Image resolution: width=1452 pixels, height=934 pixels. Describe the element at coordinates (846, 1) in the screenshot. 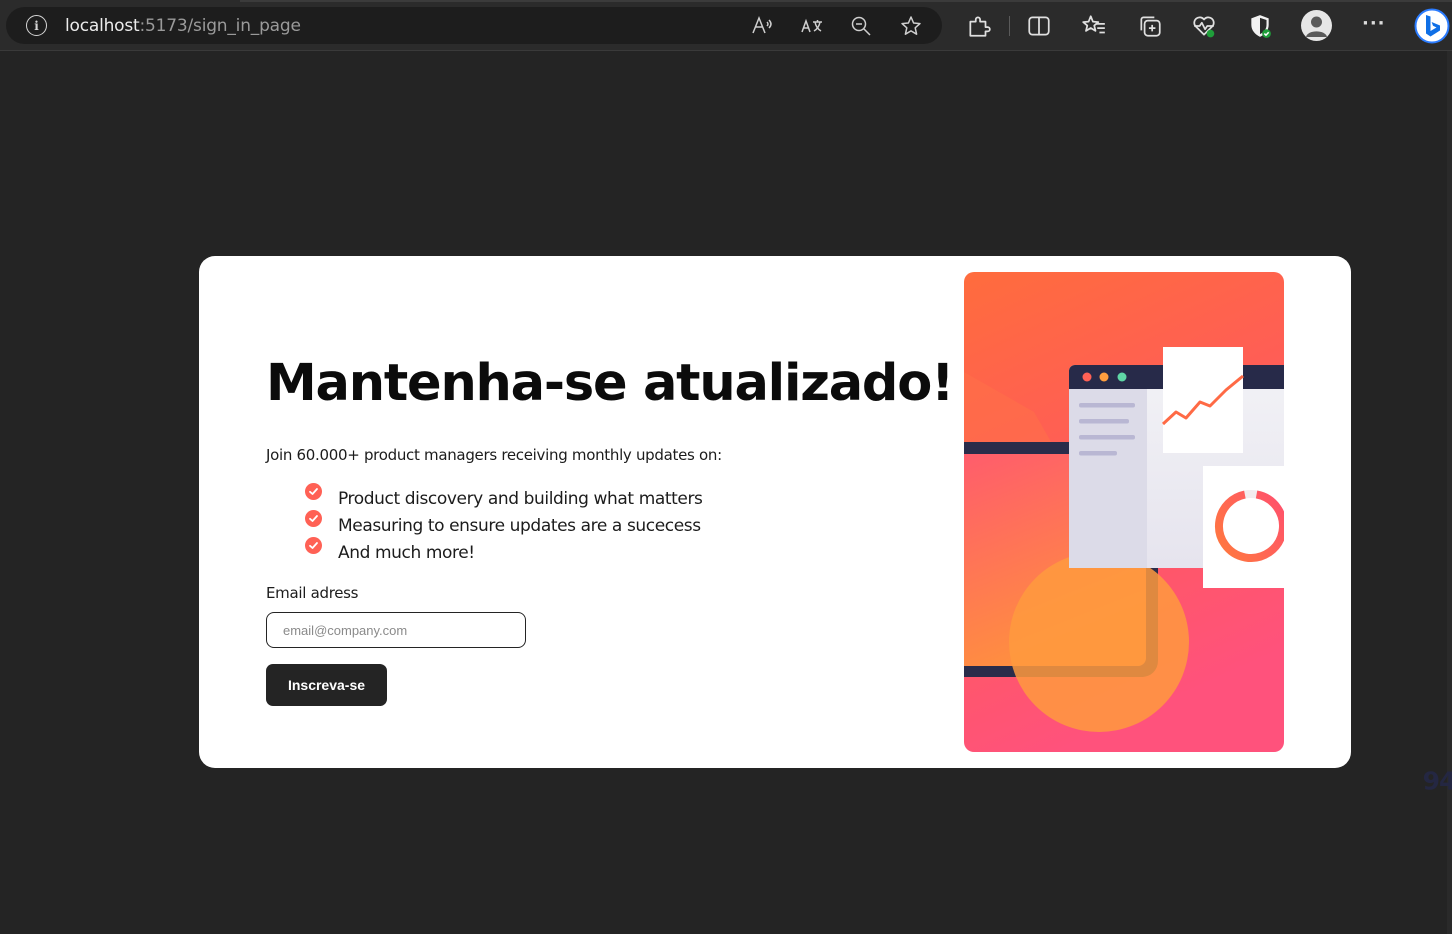

I see `tab-strip-edge` at that location.